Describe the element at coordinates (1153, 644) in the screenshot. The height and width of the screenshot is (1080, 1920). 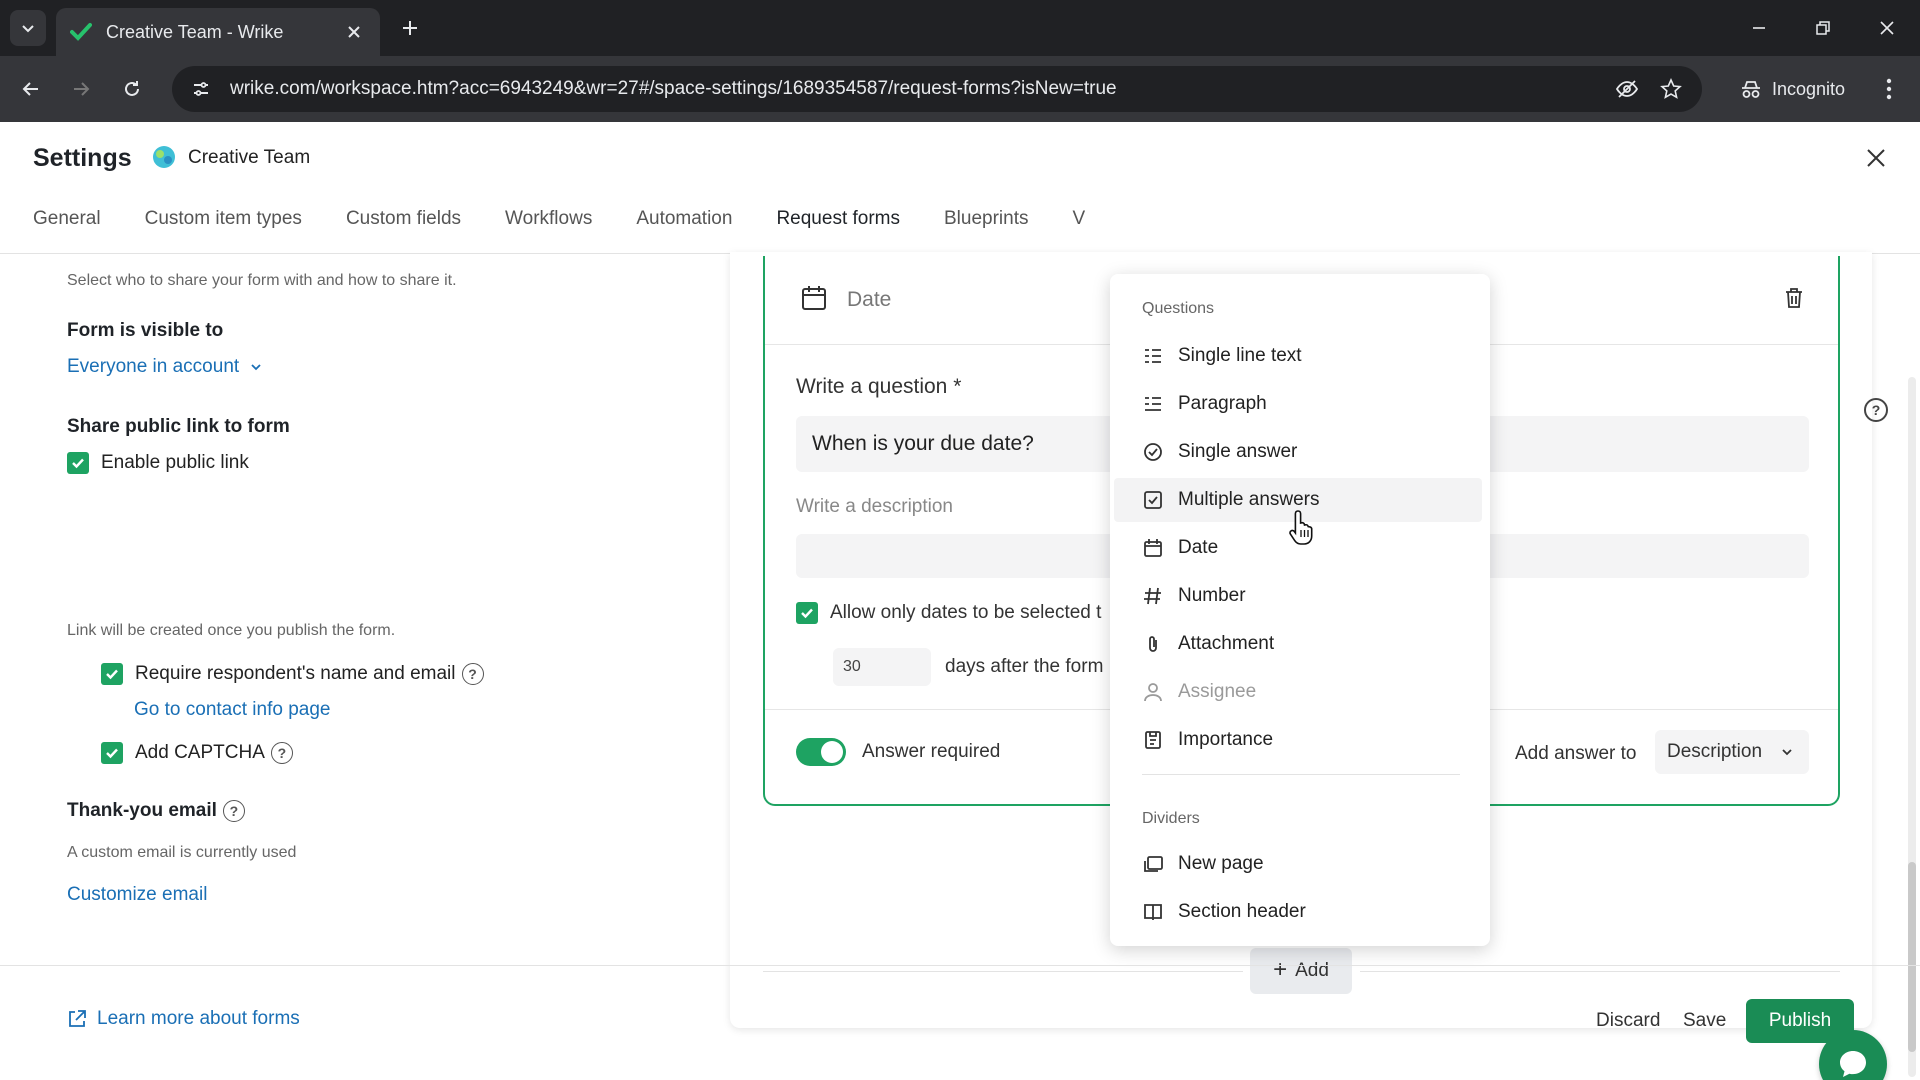
I see `paperclip-icon` at that location.